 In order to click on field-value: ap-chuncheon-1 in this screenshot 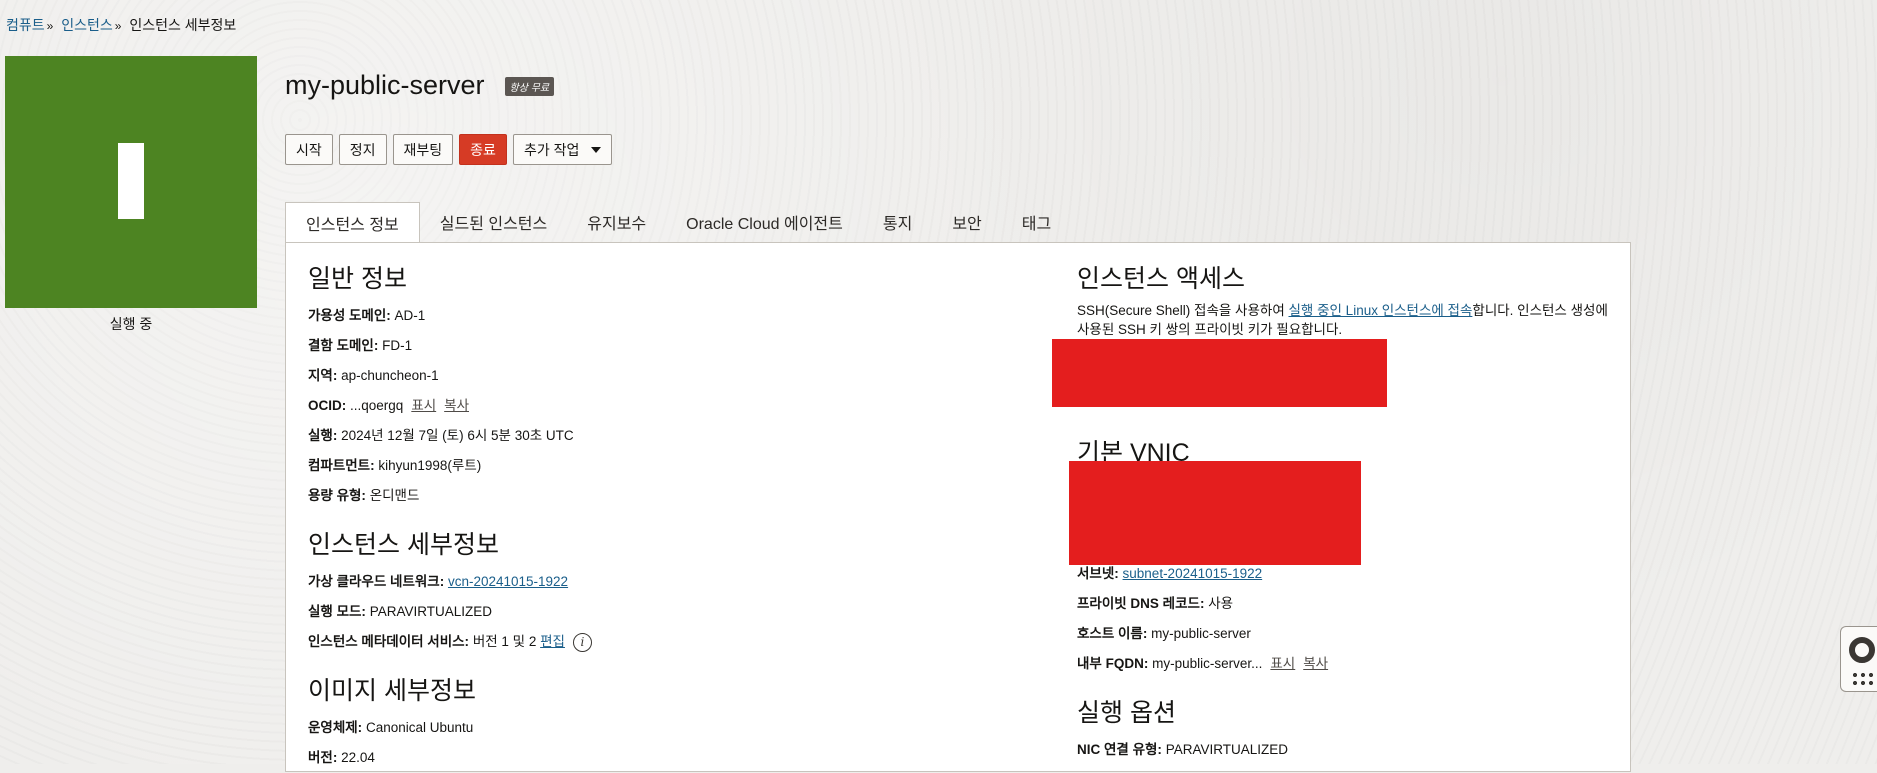, I will do `click(390, 375)`.